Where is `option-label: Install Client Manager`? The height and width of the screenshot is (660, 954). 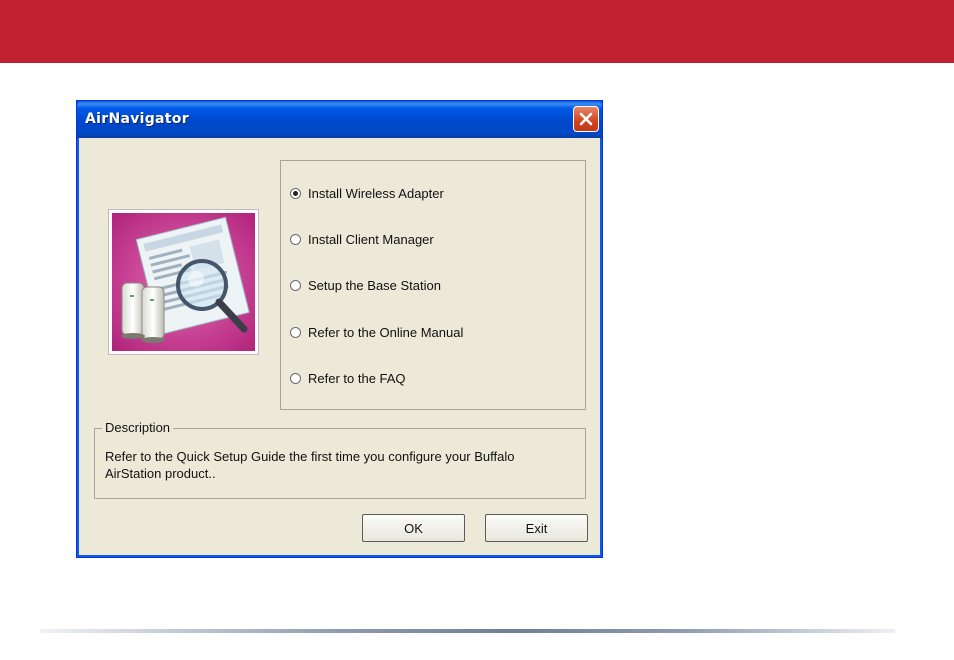
option-label: Install Client Manager is located at coordinates (371, 239).